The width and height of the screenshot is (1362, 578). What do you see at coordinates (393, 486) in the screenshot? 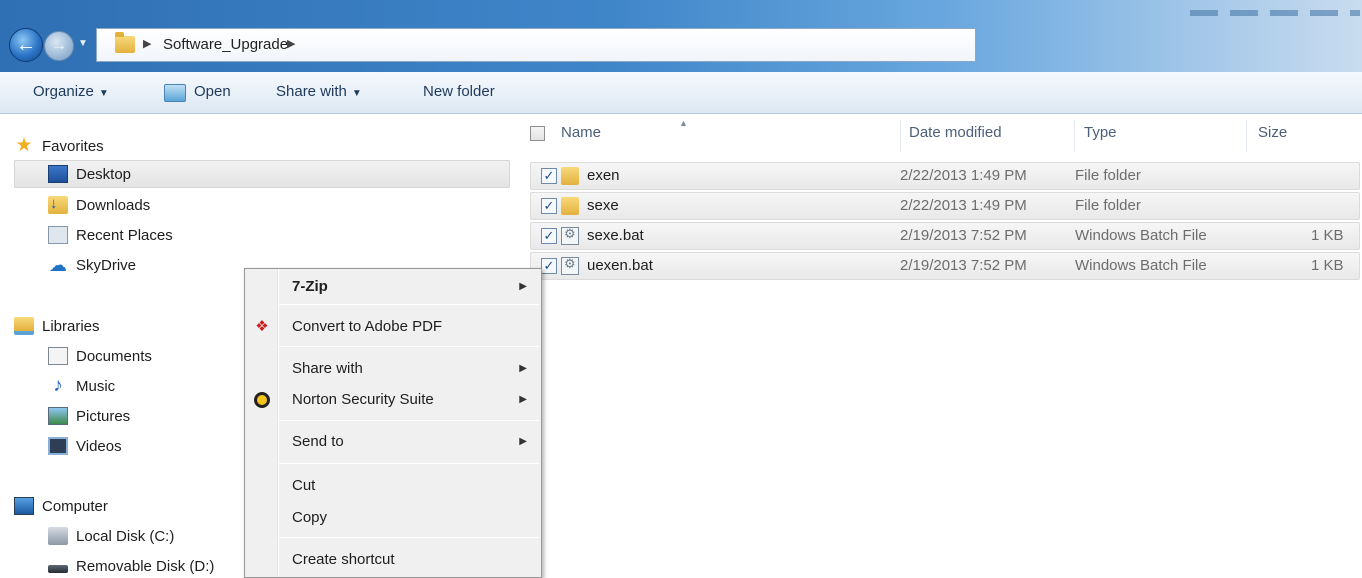
I see `menu-item-cut: Cut` at bounding box center [393, 486].